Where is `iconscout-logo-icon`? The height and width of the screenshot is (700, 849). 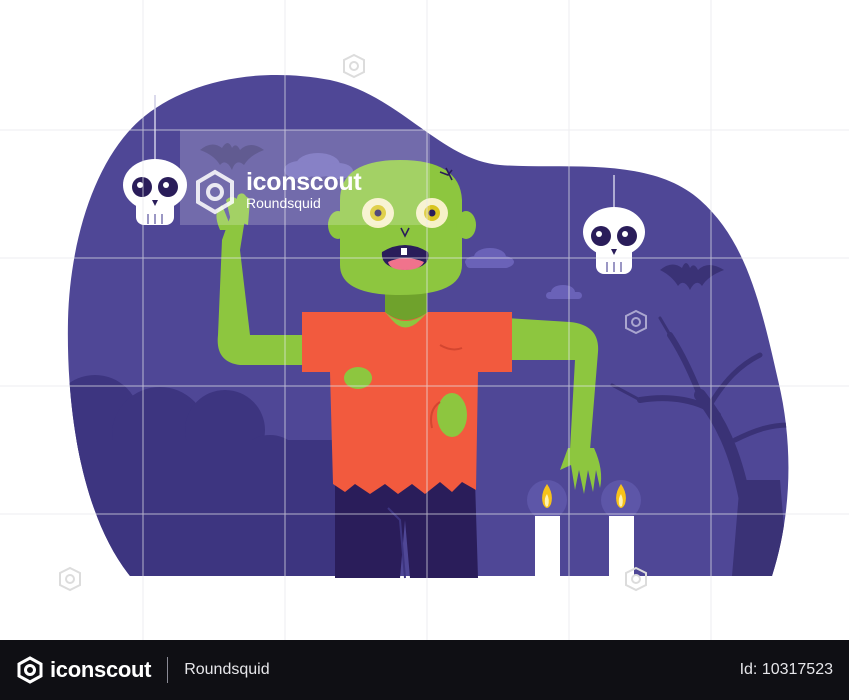
iconscout-logo-icon is located at coordinates (30, 670).